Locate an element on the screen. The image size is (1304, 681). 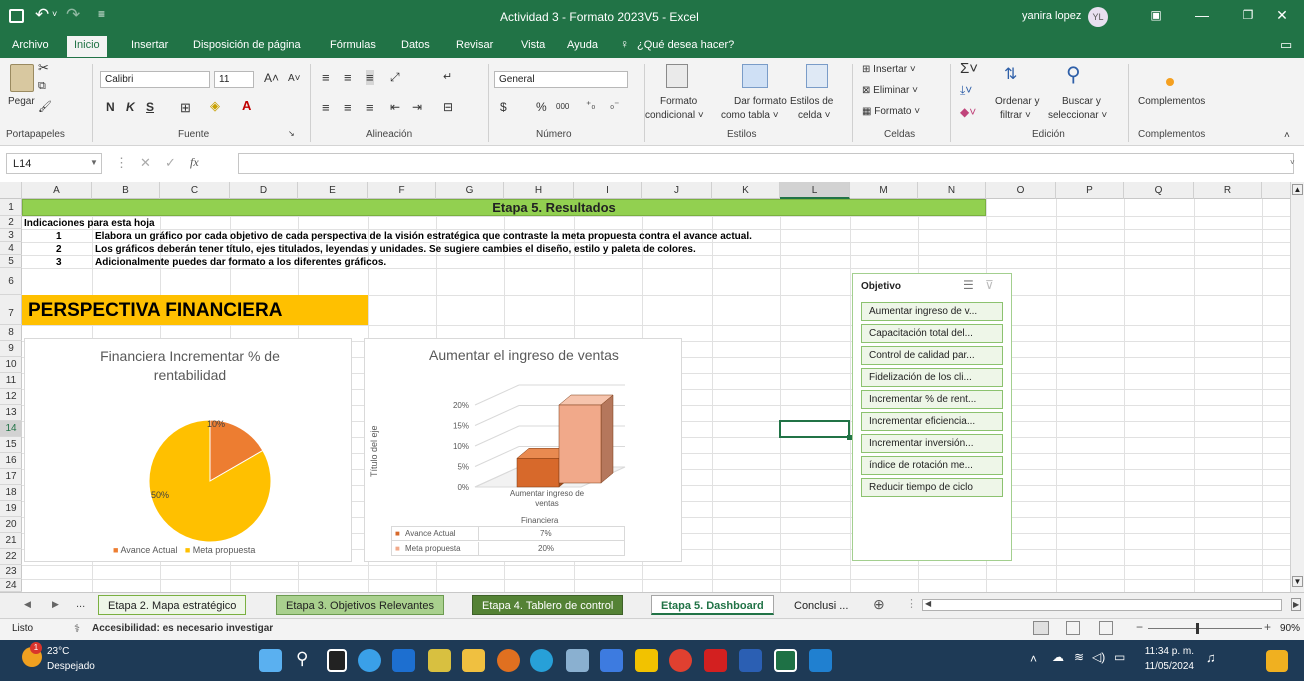
align-left-icon: ≡ is located at coordinates (326, 107).